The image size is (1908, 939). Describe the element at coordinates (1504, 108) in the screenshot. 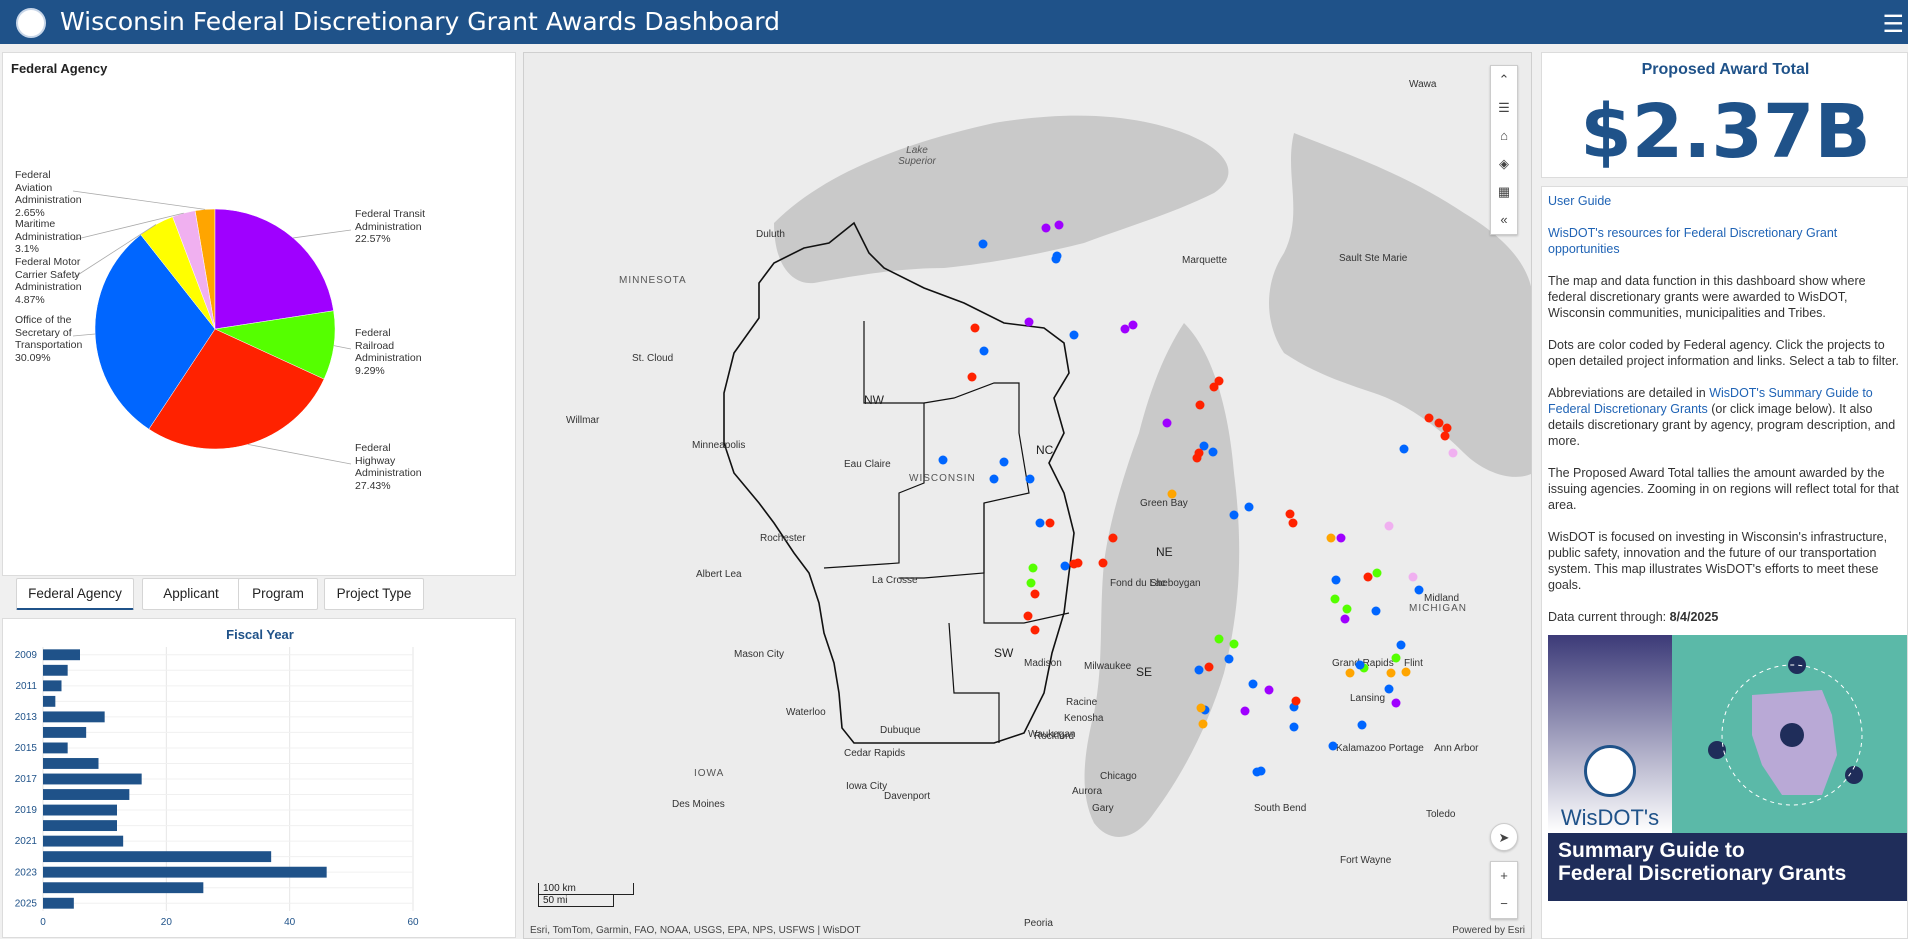

I see `legend-icon: ☰` at that location.